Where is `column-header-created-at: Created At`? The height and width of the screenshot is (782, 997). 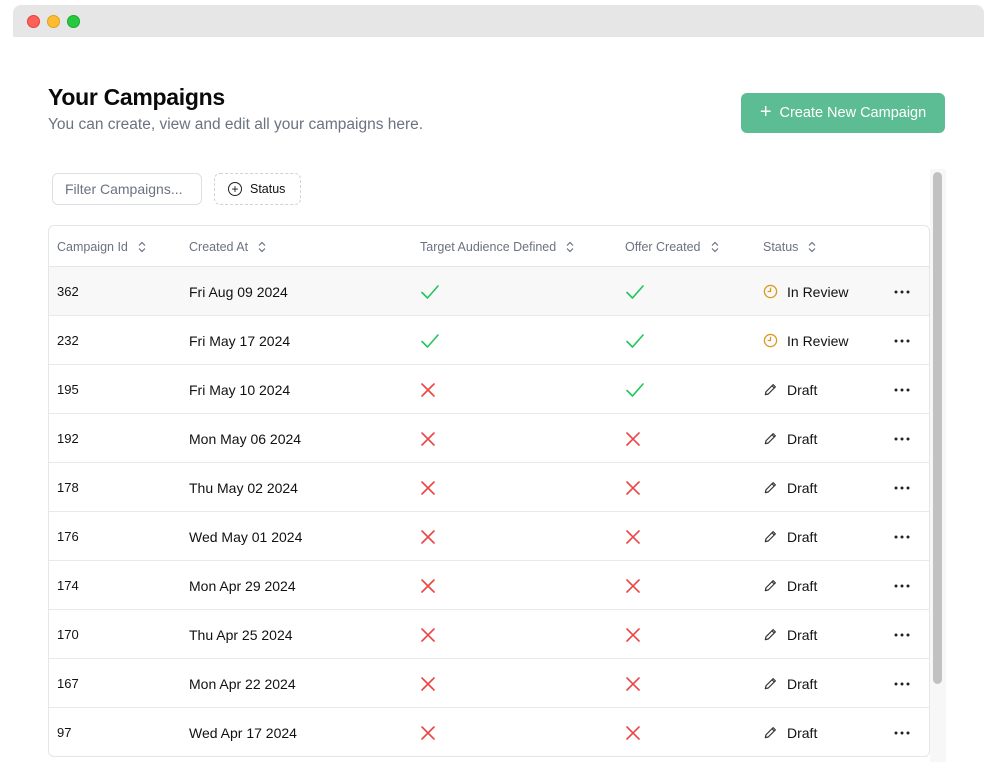 column-header-created-at: Created At is located at coordinates (227, 246).